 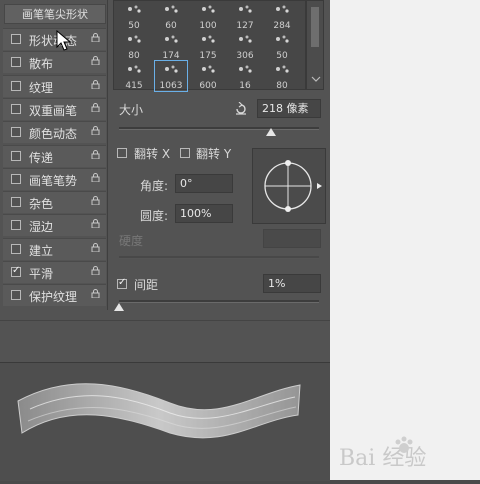 I want to click on sidebar-item: 建立, so click(x=54, y=248).